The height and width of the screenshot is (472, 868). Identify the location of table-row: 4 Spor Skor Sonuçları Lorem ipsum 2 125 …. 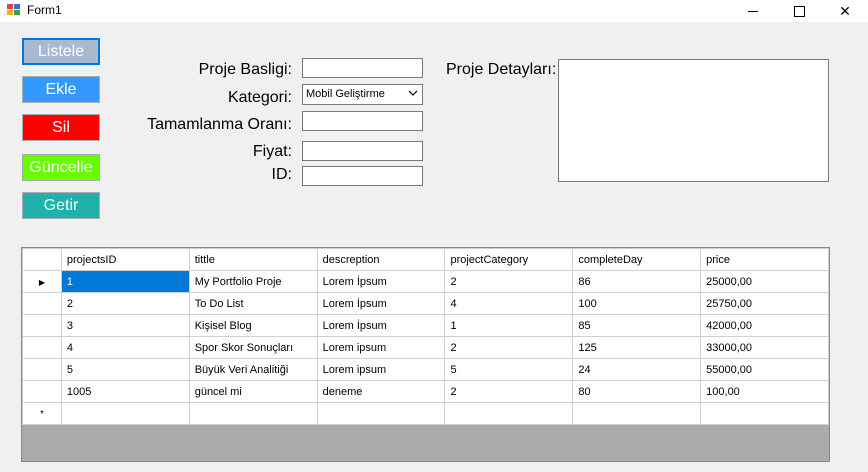
(425, 347).